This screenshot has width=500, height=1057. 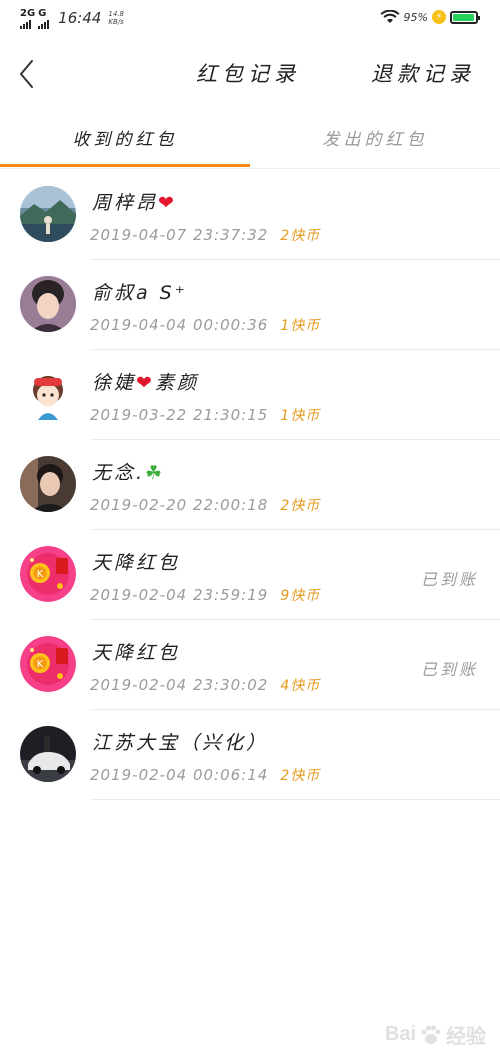 I want to click on network-speed-value: 14.8, so click(x=116, y=14).